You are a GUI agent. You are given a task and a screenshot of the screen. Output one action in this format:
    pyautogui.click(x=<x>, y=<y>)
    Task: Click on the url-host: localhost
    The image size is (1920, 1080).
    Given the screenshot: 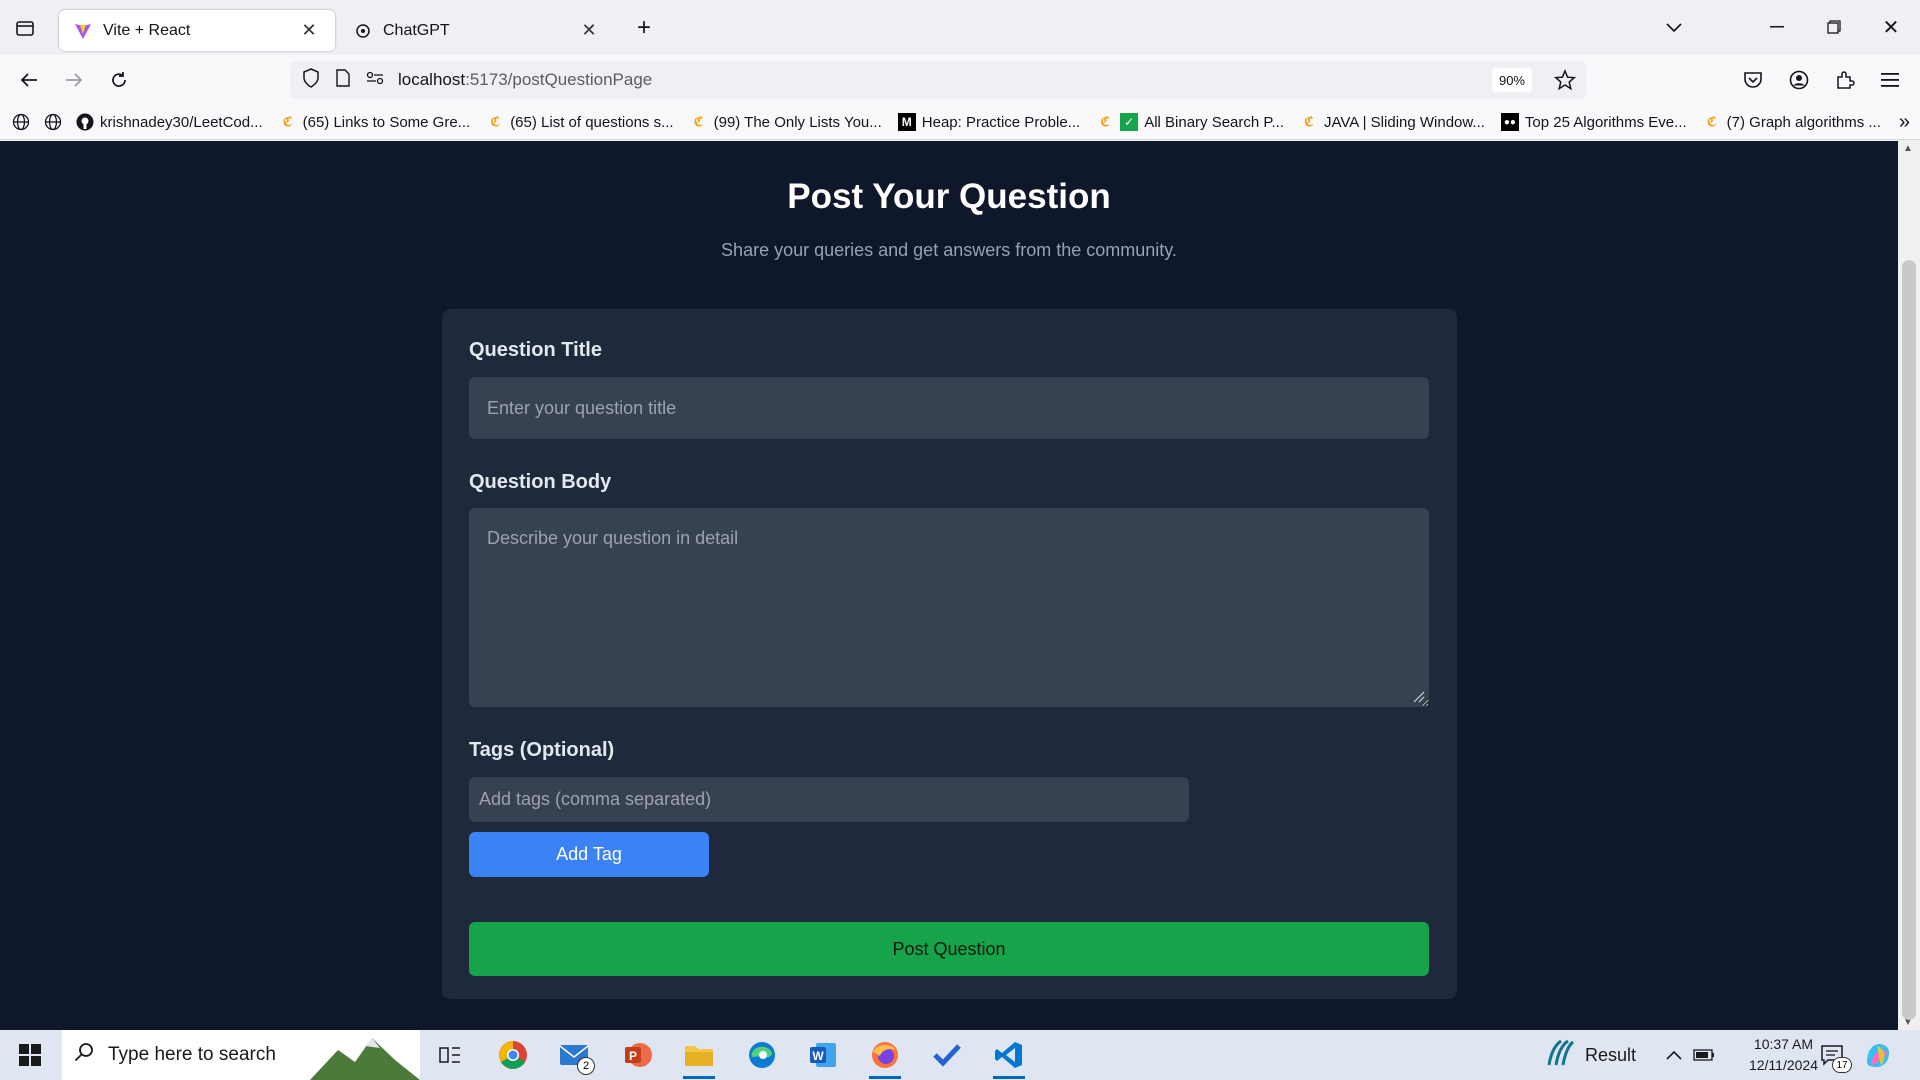 What is the action you would take?
    pyautogui.click(x=432, y=79)
    